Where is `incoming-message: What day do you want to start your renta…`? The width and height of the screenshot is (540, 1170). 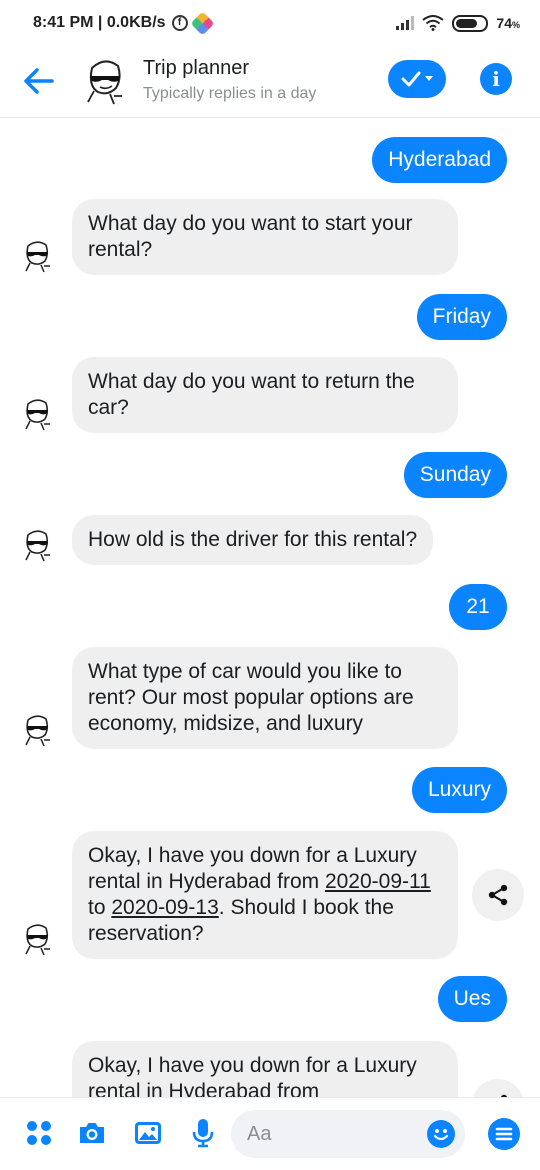 incoming-message: What day do you want to start your renta… is located at coordinates (265, 237).